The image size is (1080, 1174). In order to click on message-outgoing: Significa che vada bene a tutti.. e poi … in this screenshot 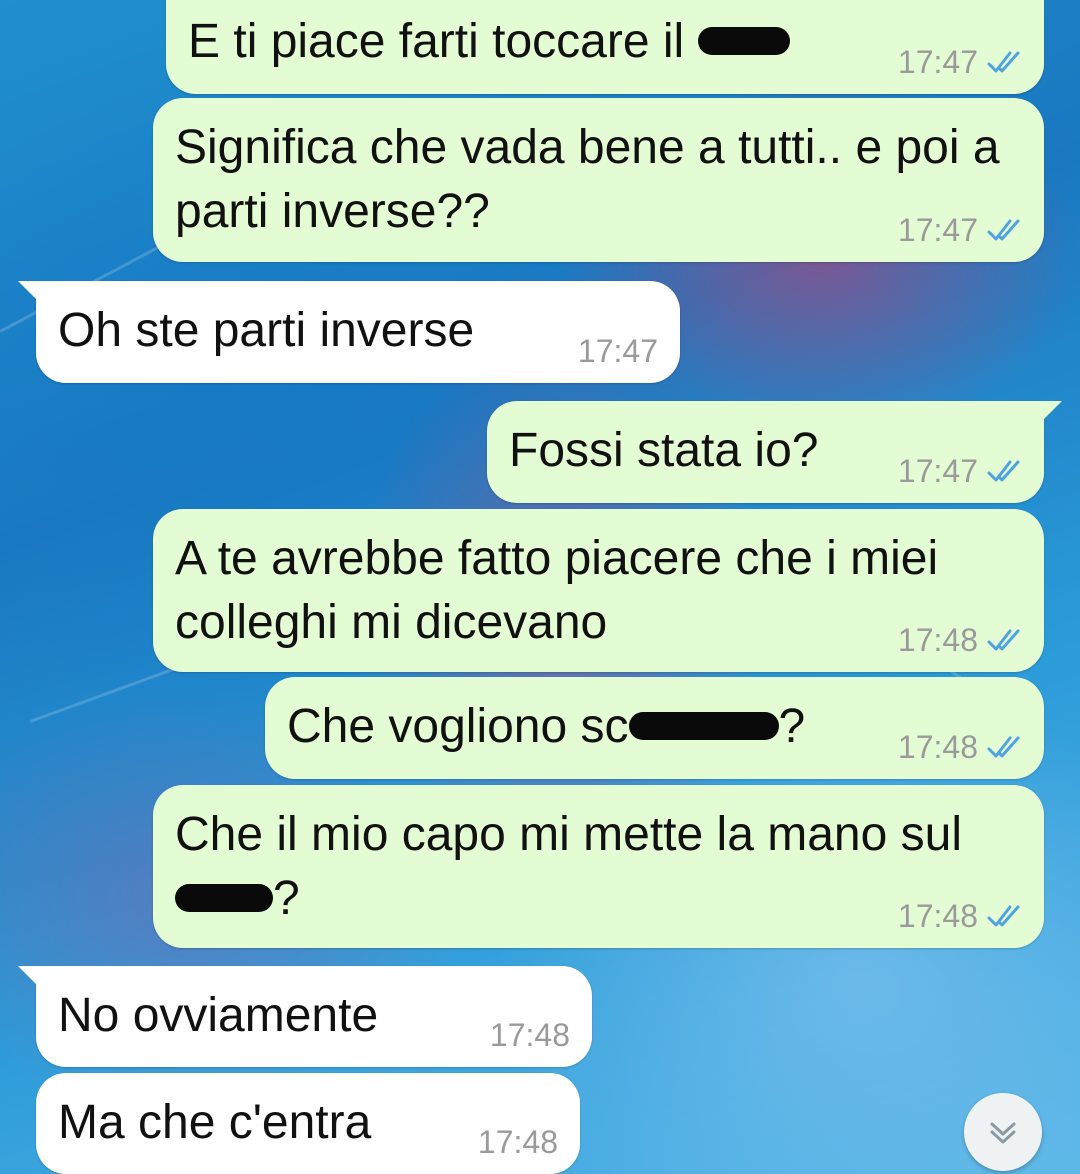, I will do `click(598, 180)`.